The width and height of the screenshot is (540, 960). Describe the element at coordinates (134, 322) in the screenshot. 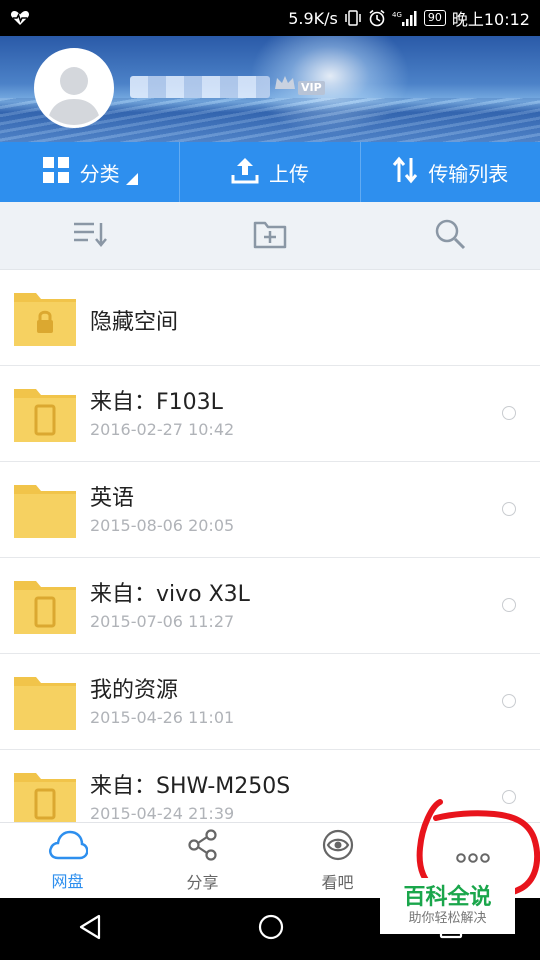

I see `file-name: 隐藏空间` at that location.